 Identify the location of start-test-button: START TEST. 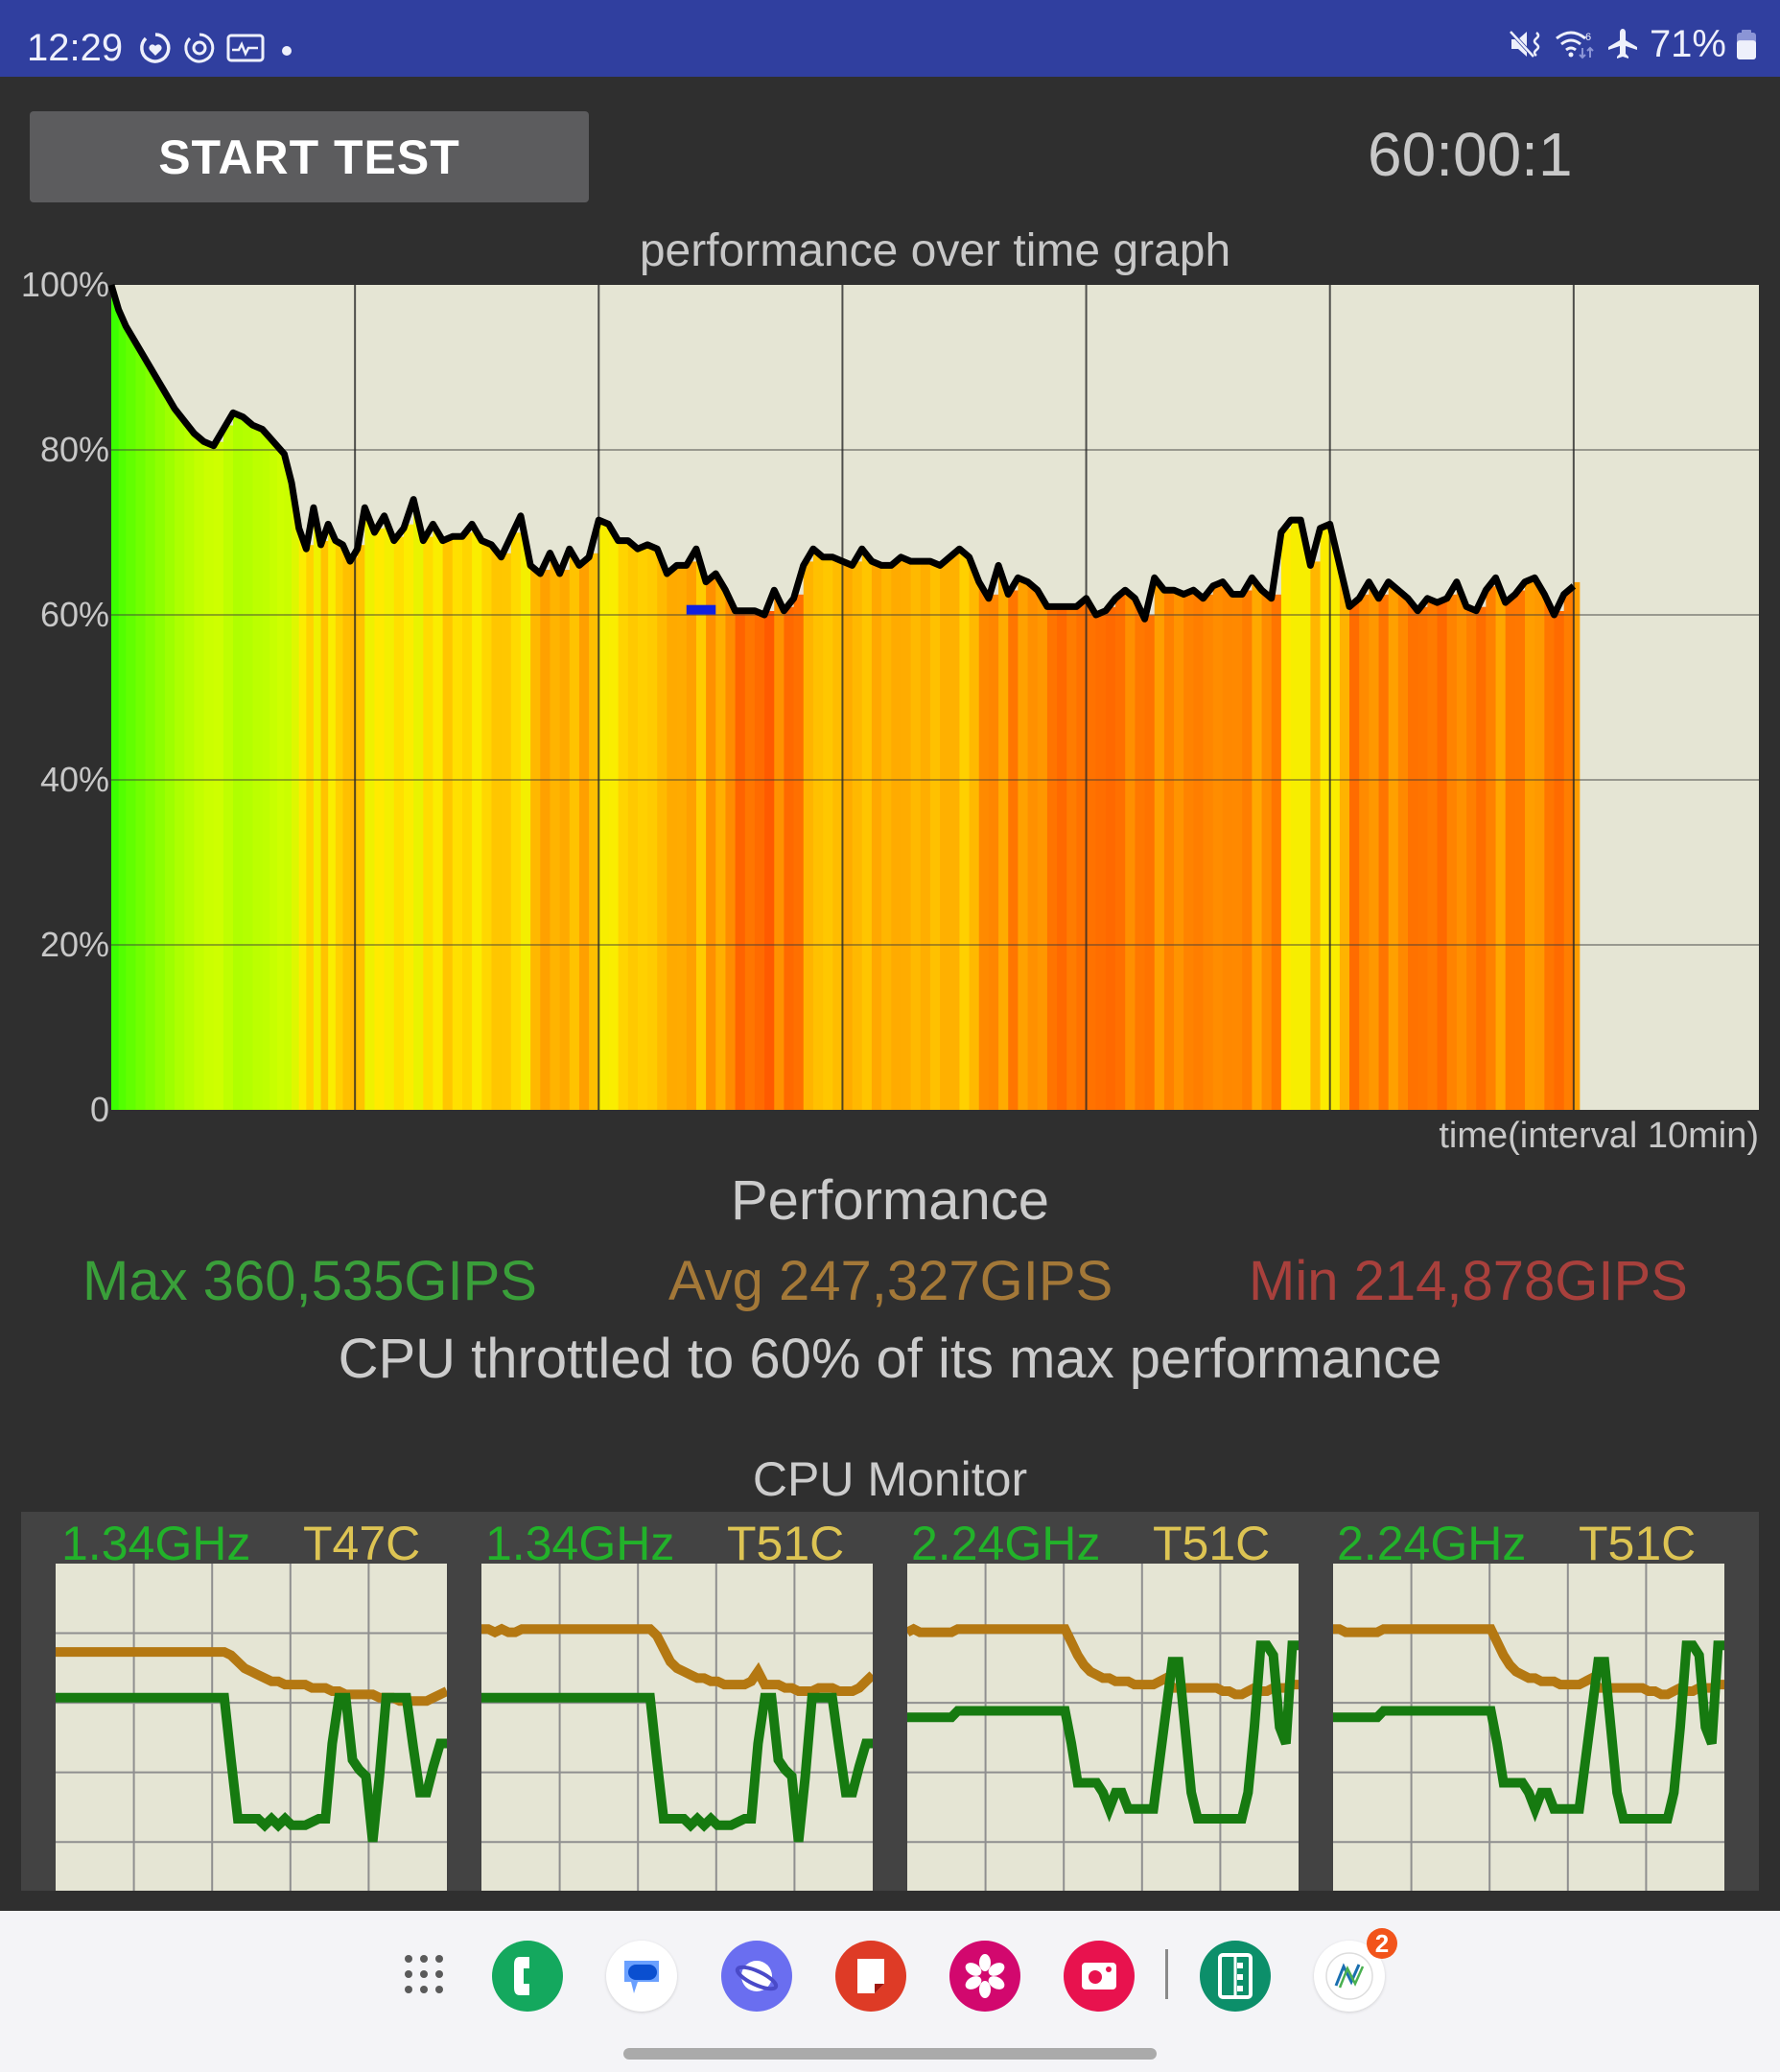
(309, 156).